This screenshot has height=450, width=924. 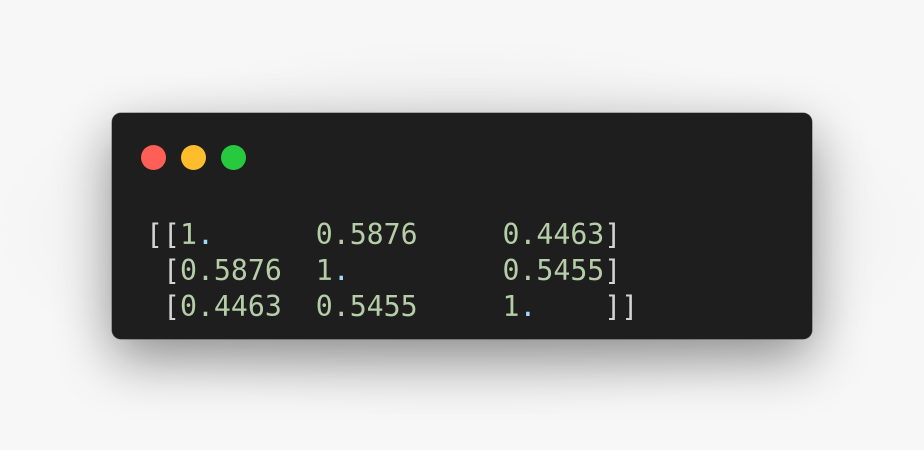 I want to click on output-line: [0.5876 1. 0.5455], so click(x=392, y=271).